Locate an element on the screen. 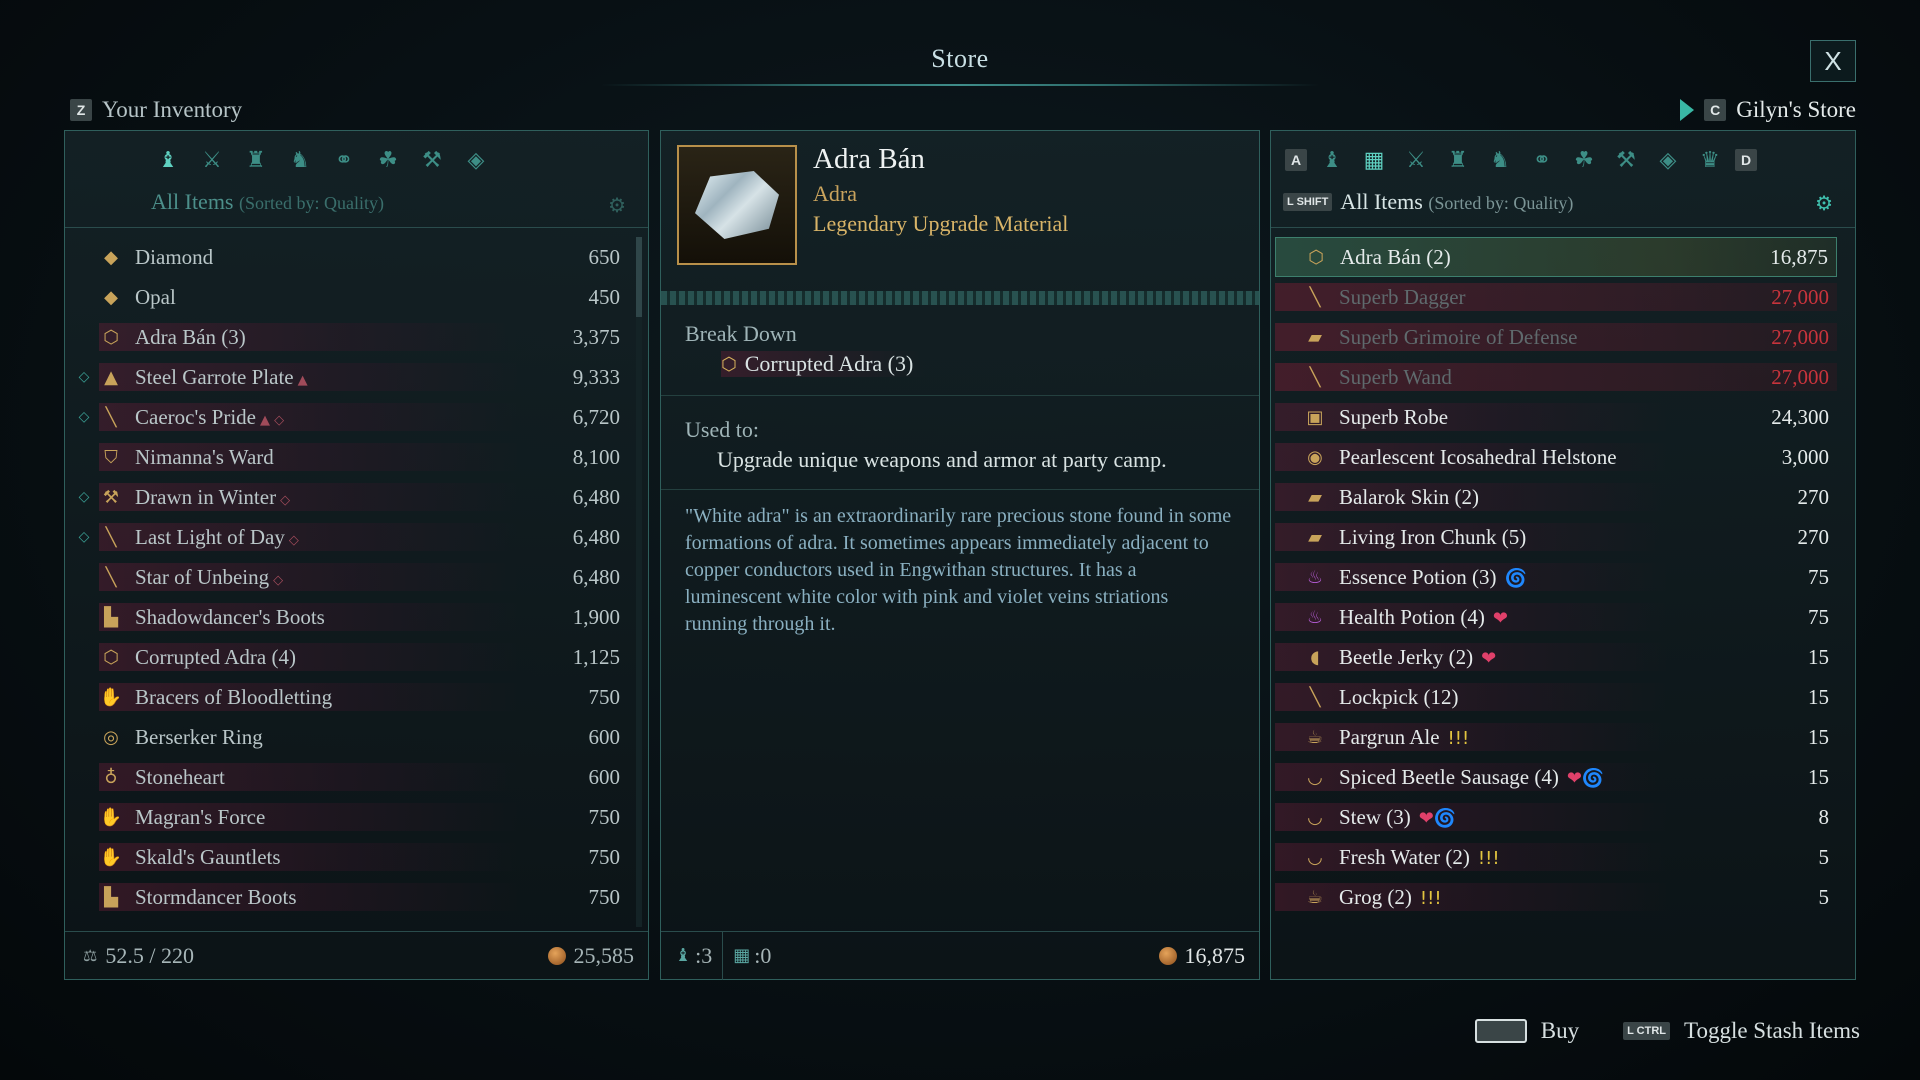 This screenshot has height=1080, width=1920. potion-icon: ♨ is located at coordinates (1315, 617).